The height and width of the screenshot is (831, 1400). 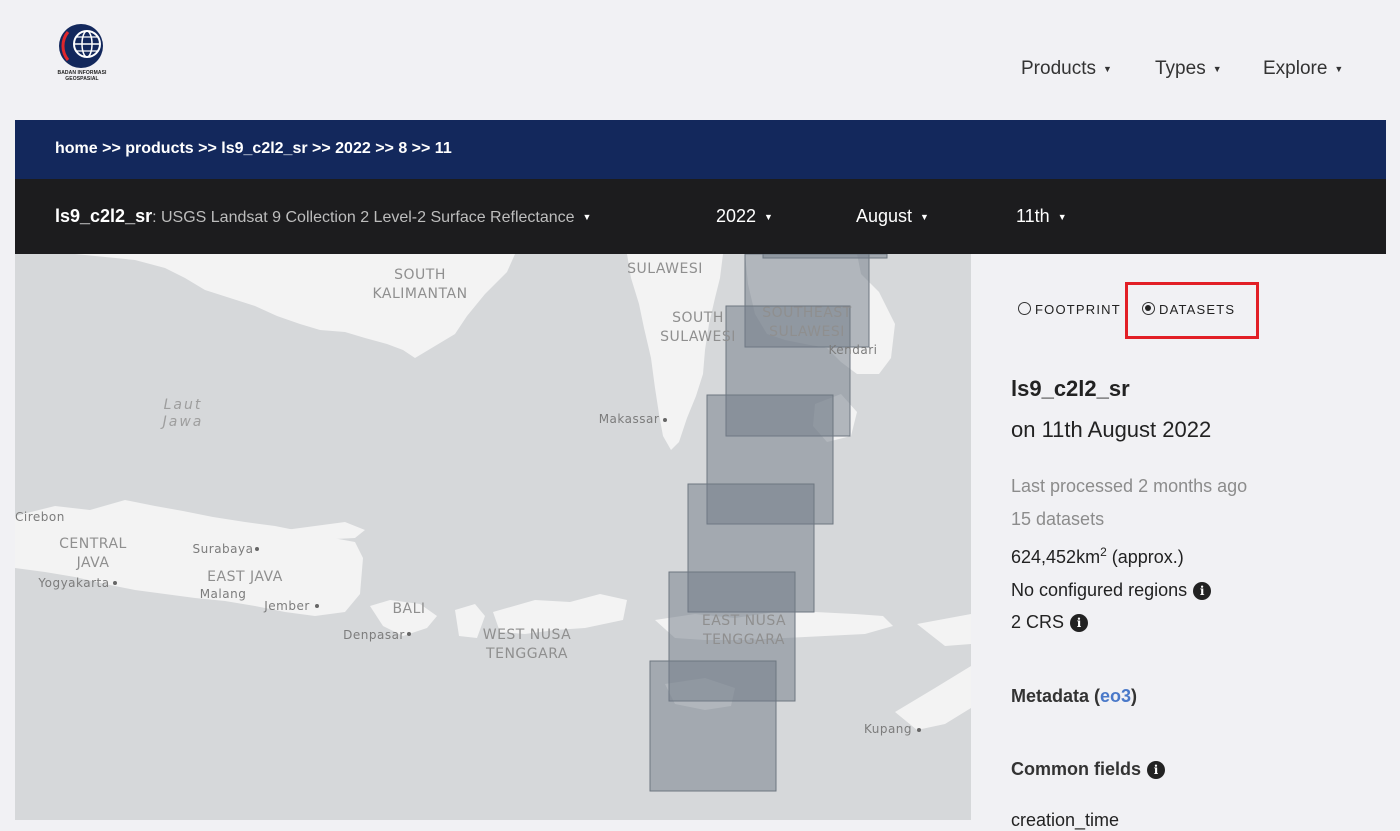 I want to click on nav-types-label: Types, so click(x=1180, y=68).